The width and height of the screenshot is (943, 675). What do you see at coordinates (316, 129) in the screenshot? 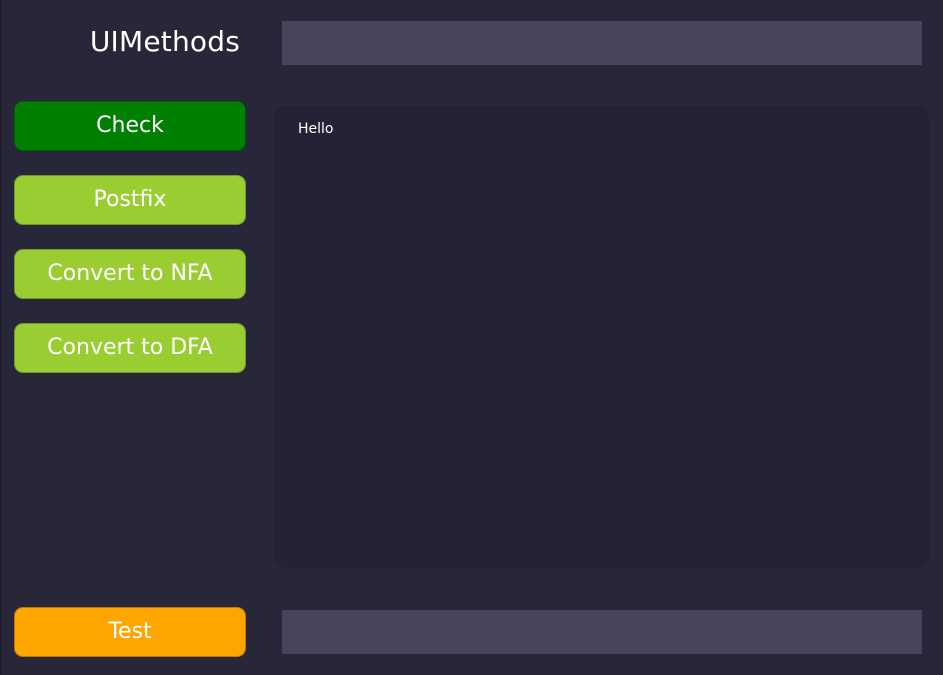
I see `output-text: Hello` at bounding box center [316, 129].